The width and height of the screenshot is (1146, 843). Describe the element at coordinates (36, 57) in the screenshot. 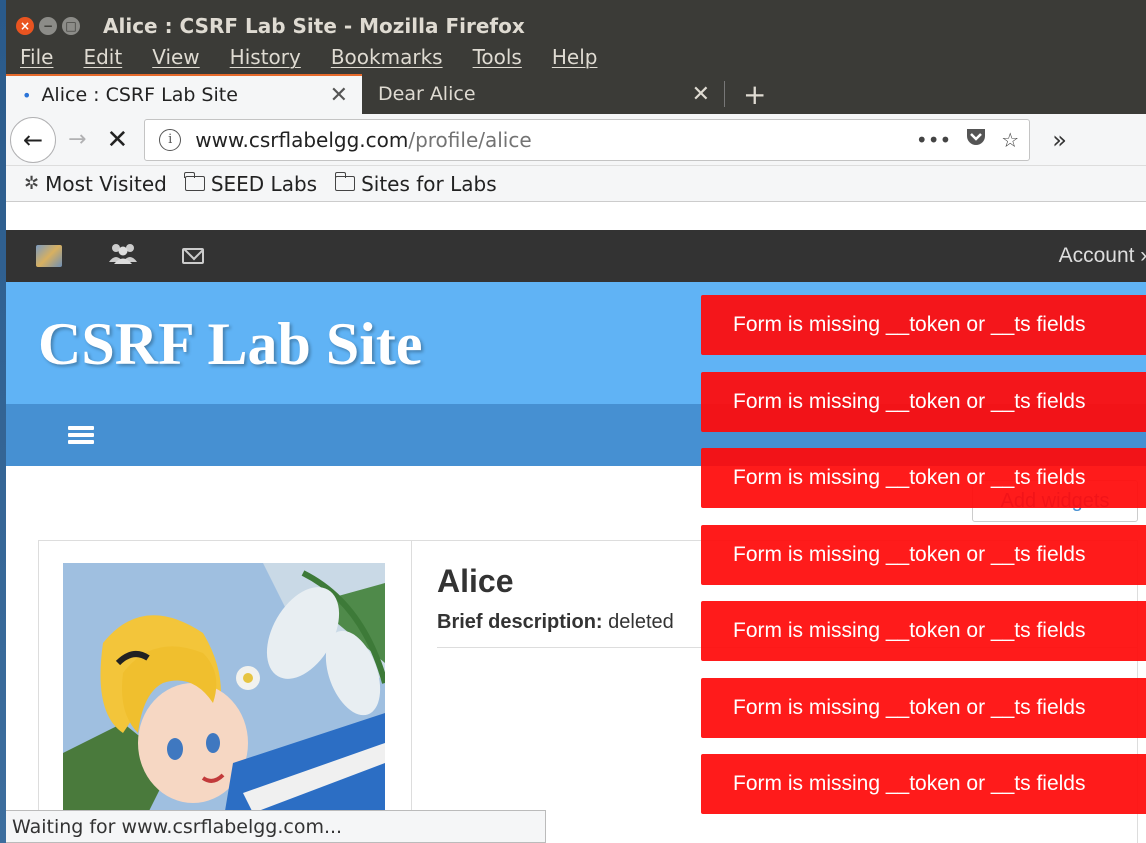

I see `menu-file: File` at that location.